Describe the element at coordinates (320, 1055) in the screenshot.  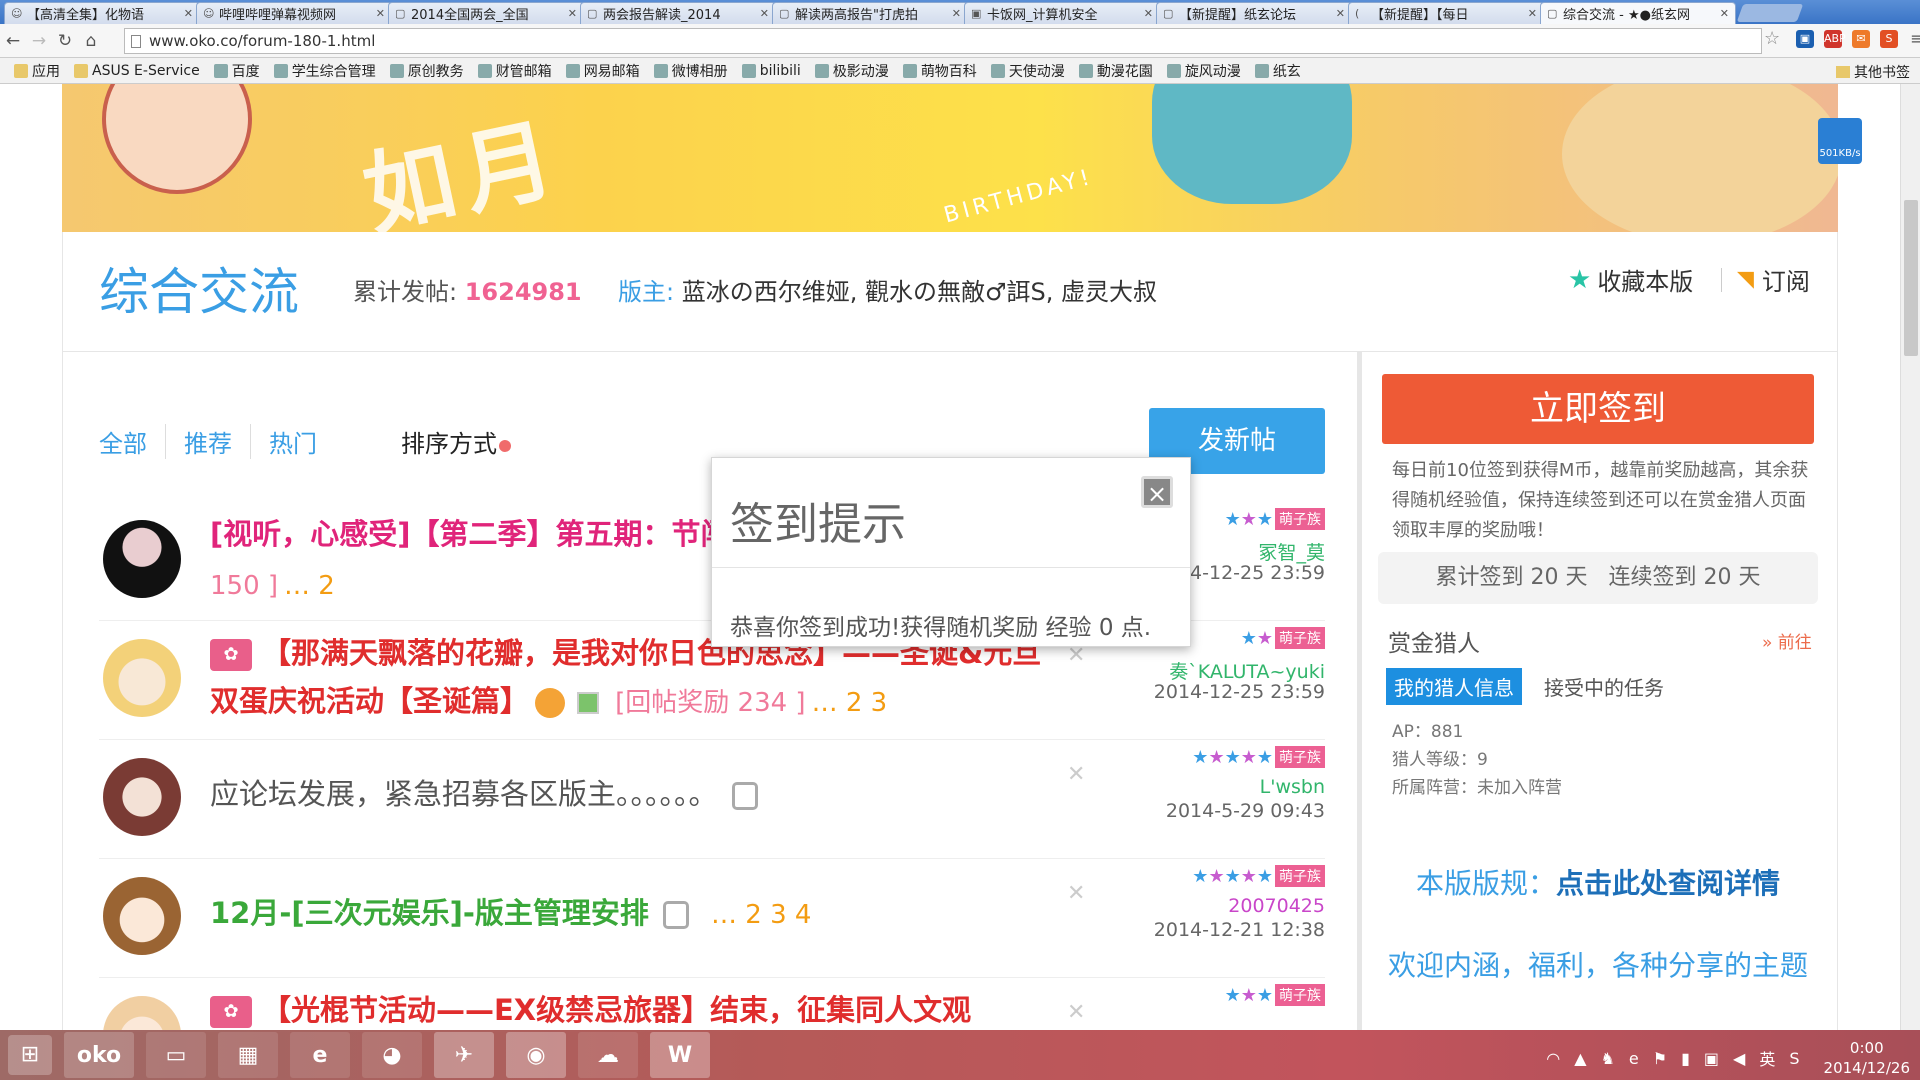
I see `ie-icon: e` at that location.